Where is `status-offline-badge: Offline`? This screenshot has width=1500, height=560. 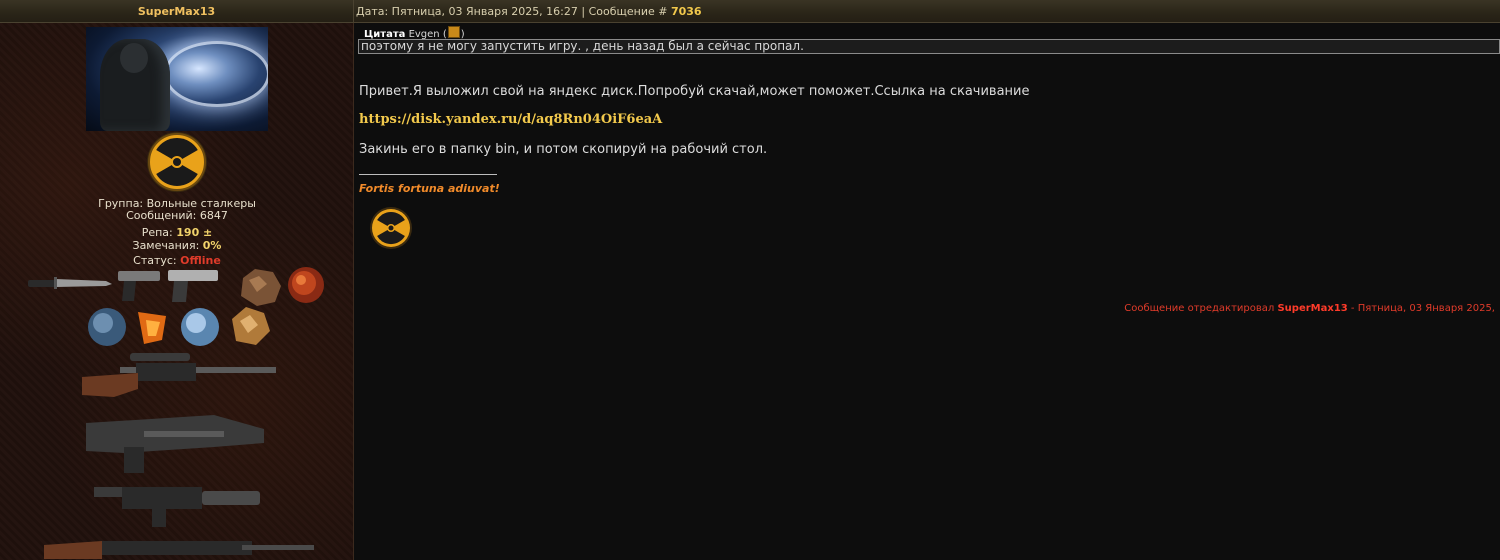
status-offline-badge: Offline is located at coordinates (200, 260).